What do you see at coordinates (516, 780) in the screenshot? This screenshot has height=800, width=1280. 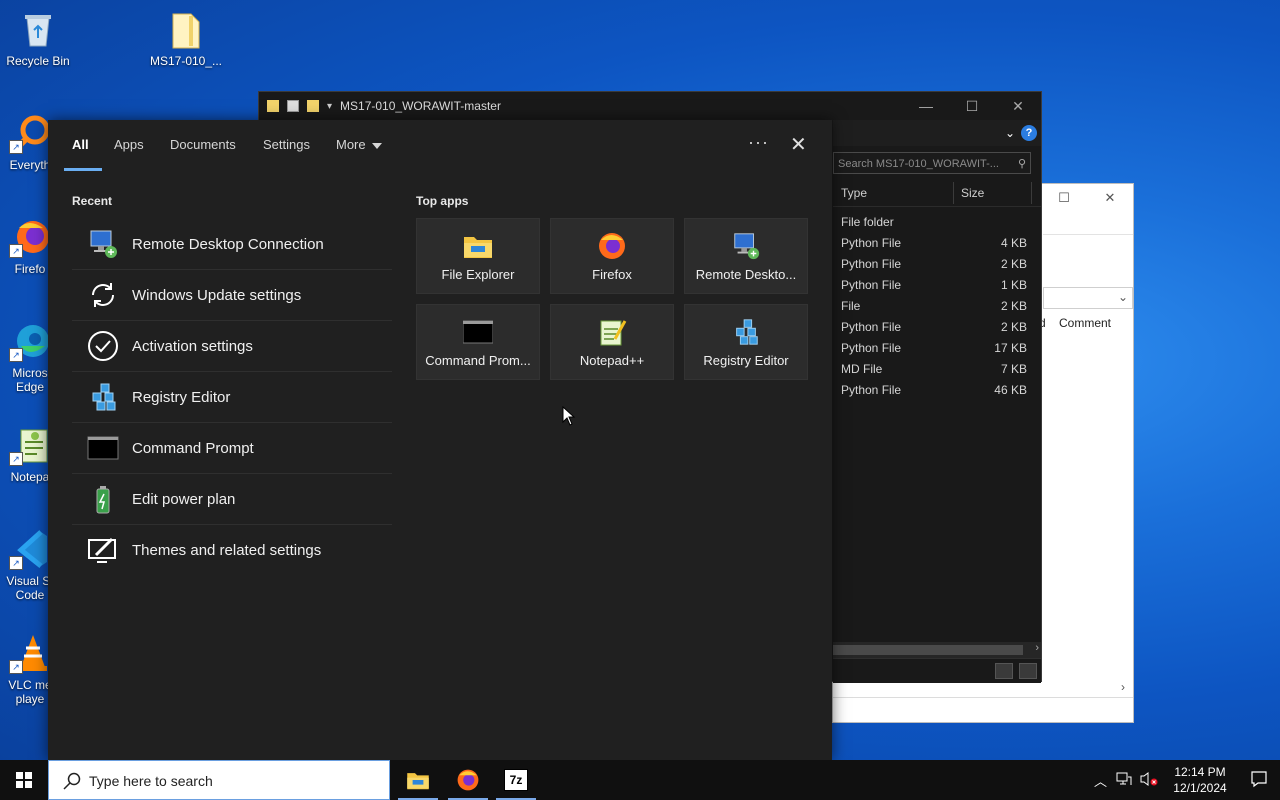 I see `taskbar-app-7zip: 7z` at bounding box center [516, 780].